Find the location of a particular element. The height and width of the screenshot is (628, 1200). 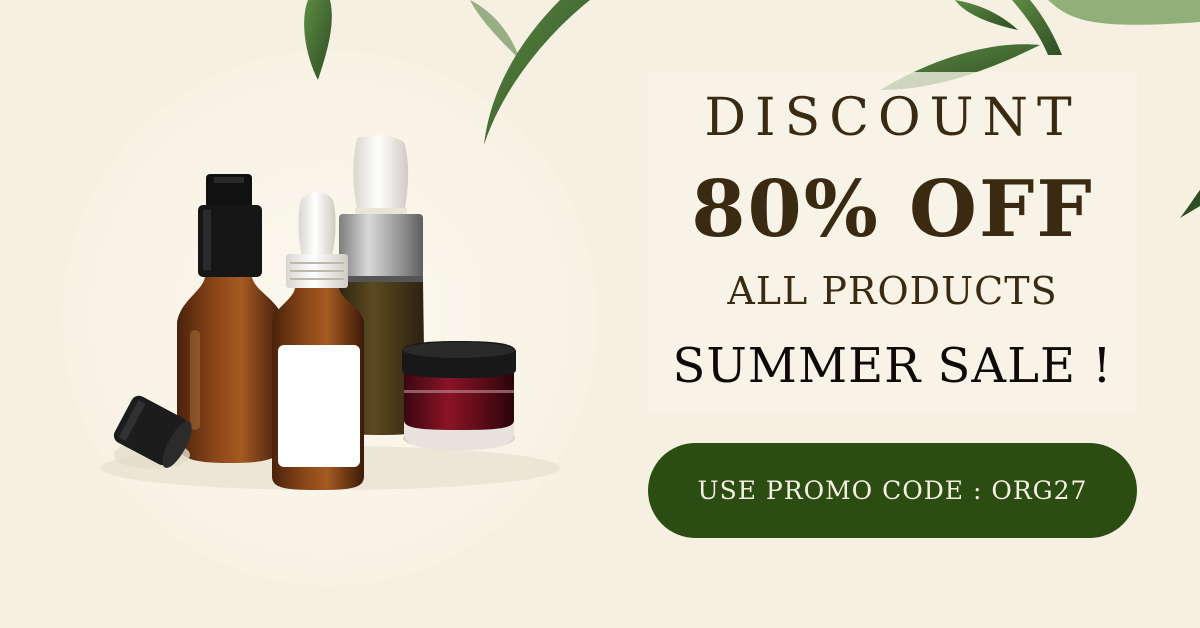

offer-scope: ALL PRODUCTS is located at coordinates (892, 291).